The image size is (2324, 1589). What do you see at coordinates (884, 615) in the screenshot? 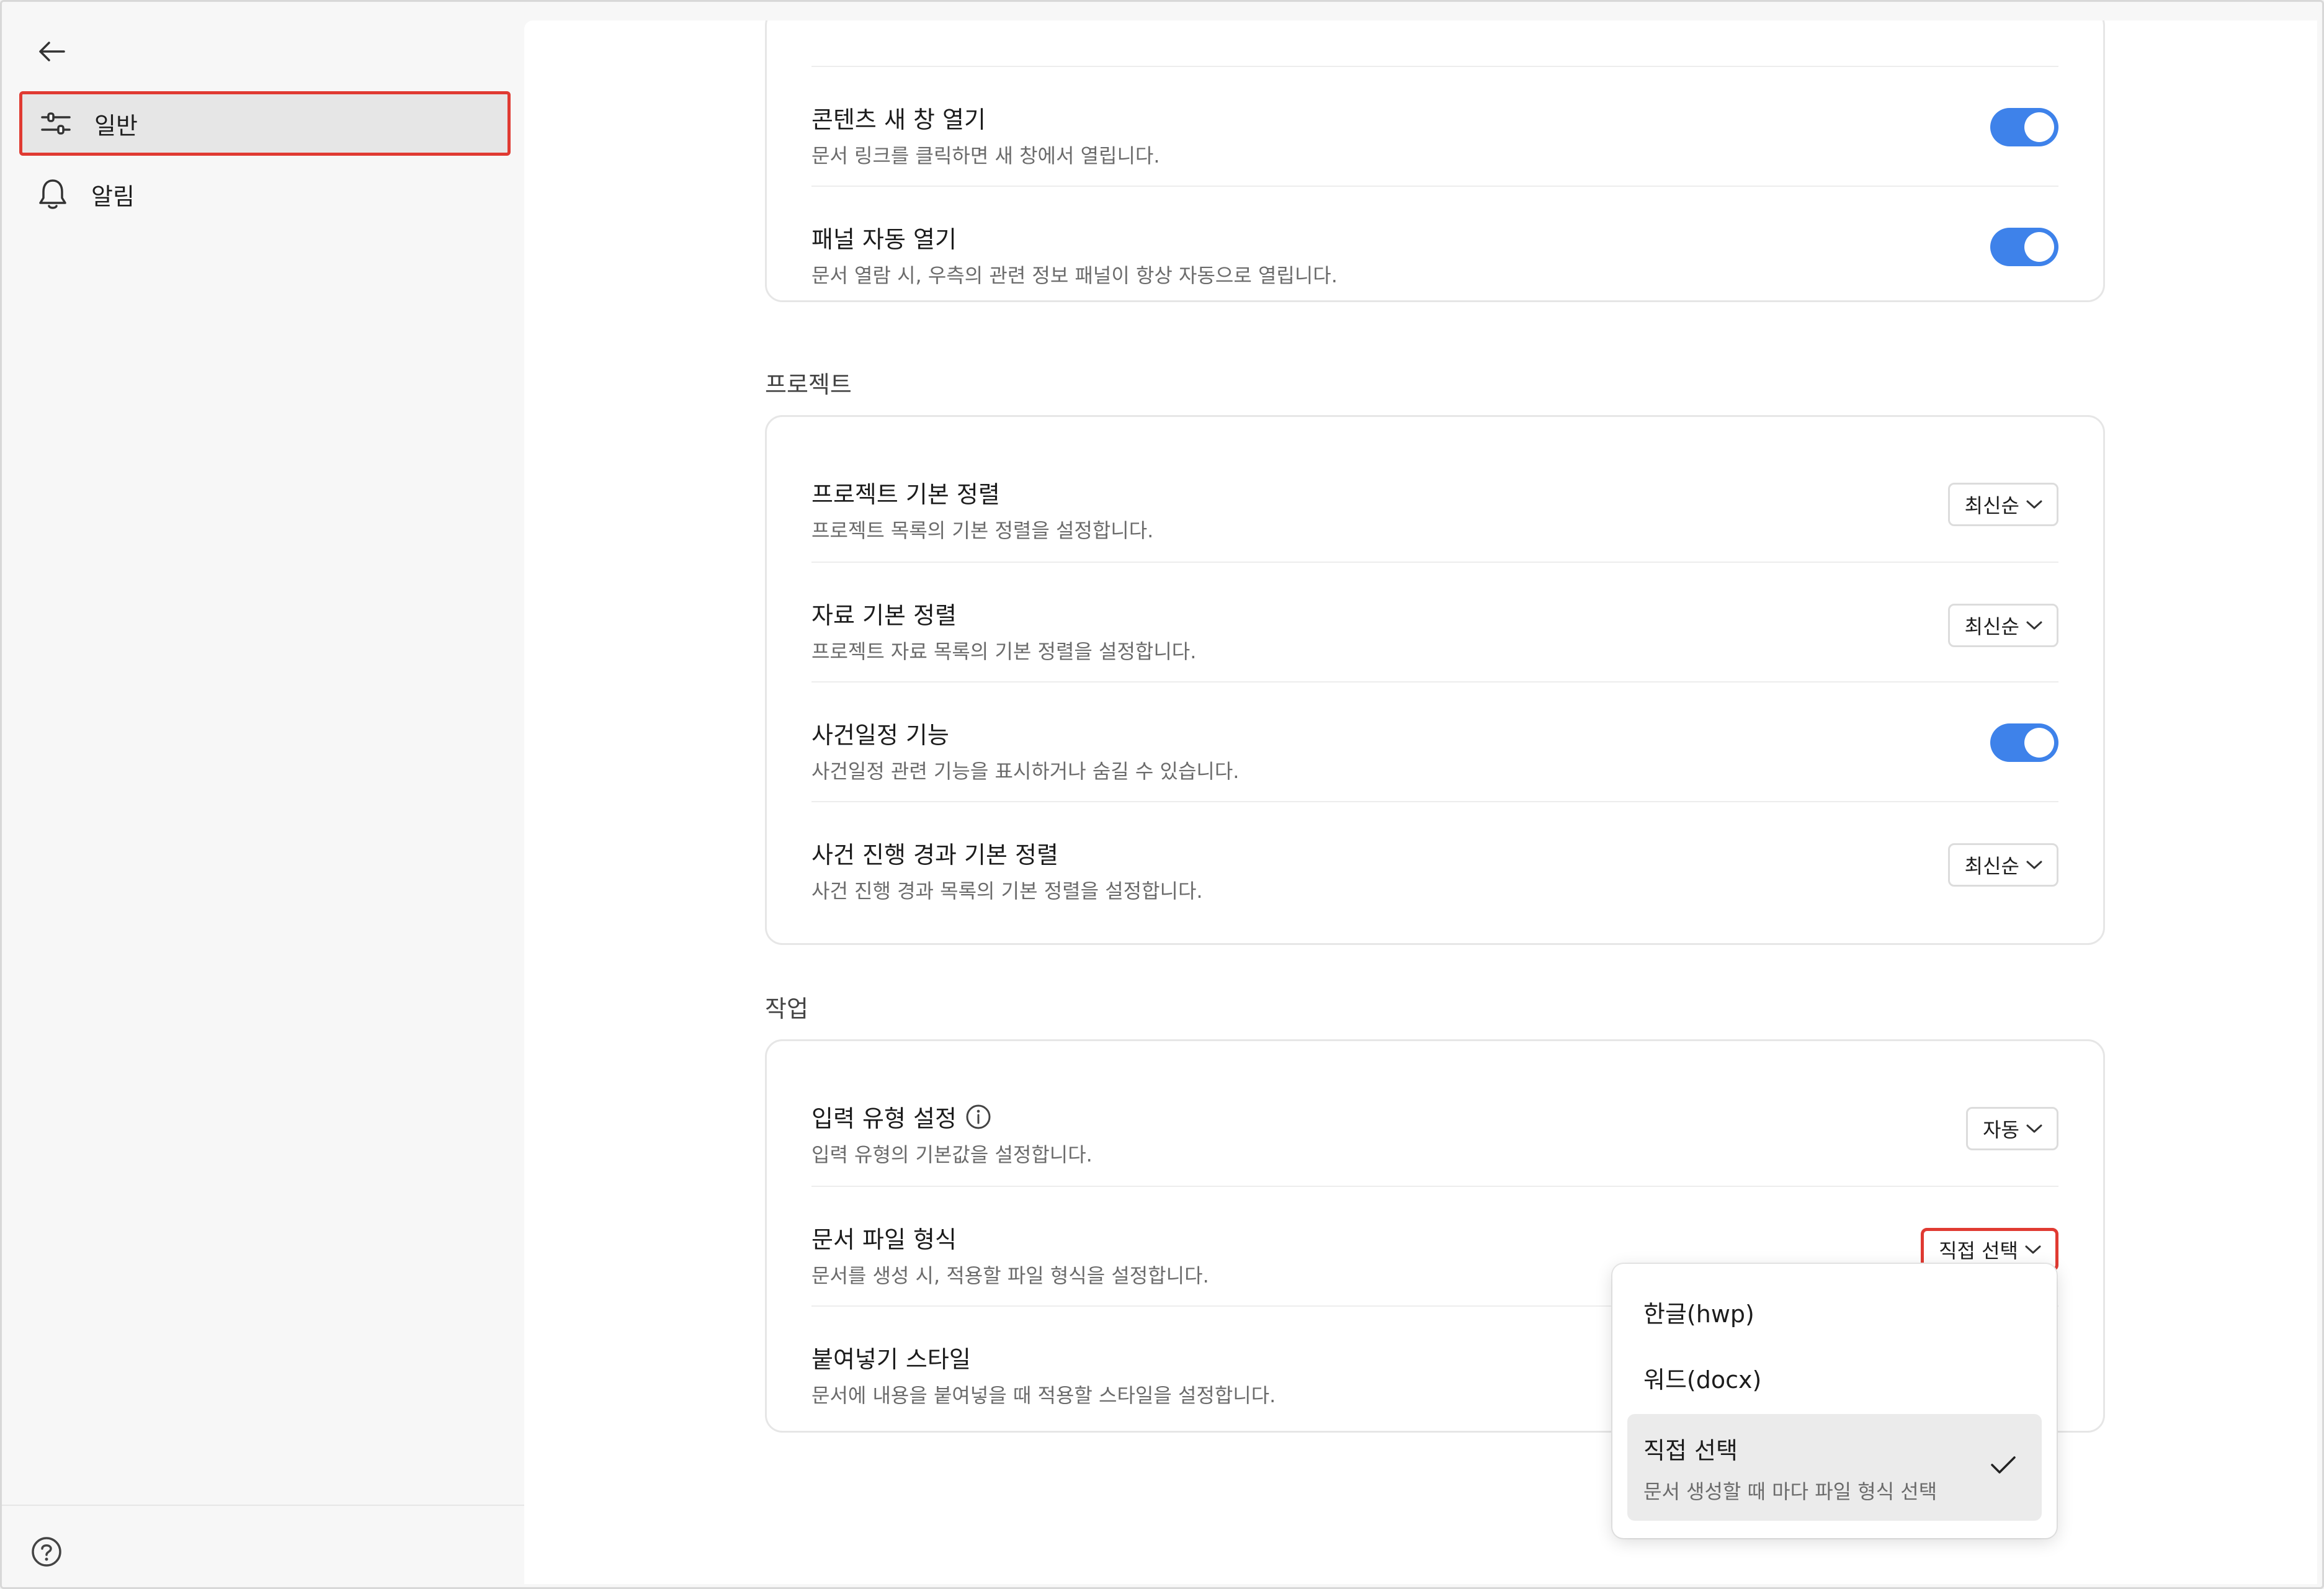
I see `setting-title: 자료 기본 정렬` at bounding box center [884, 615].